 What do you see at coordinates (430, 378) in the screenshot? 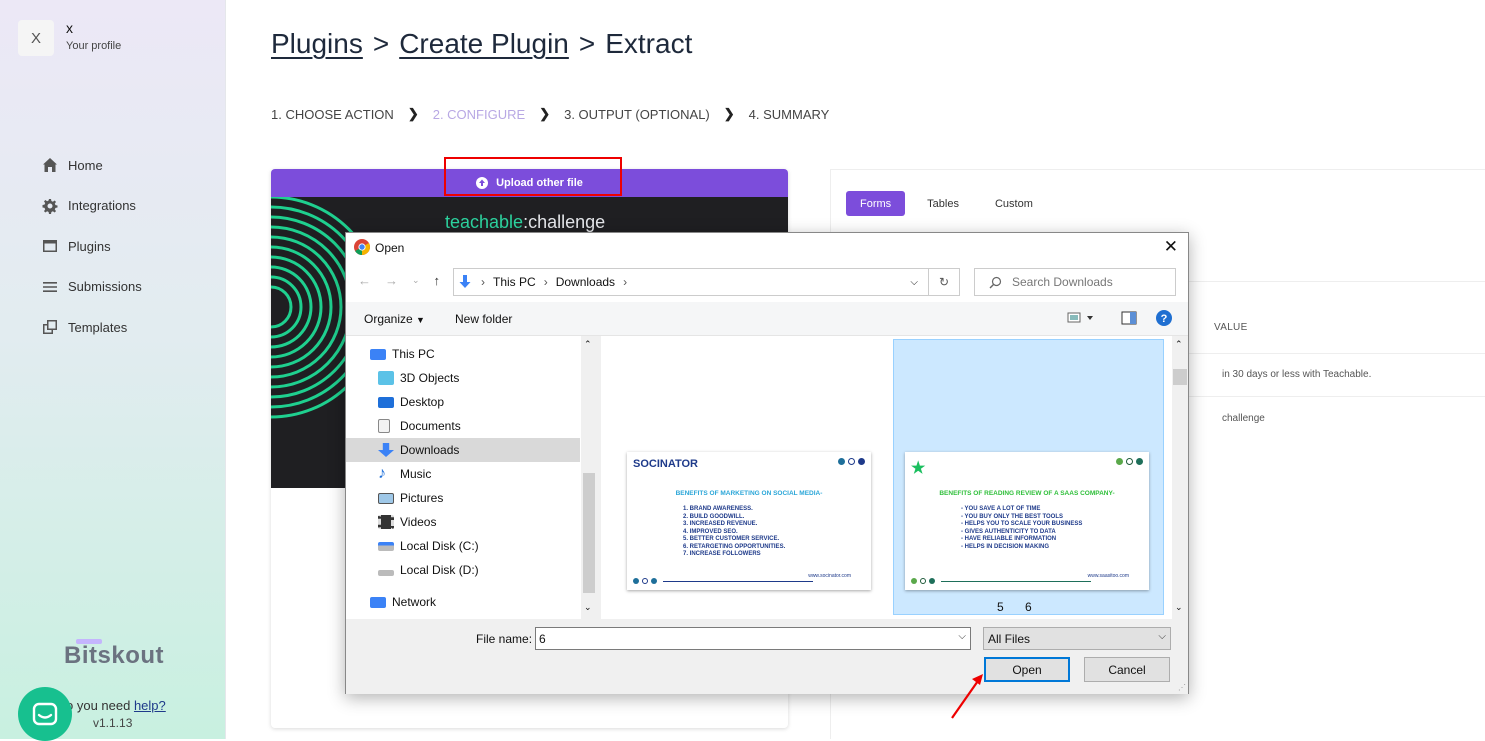
I see `tree-item-label: 3D Objects` at bounding box center [430, 378].